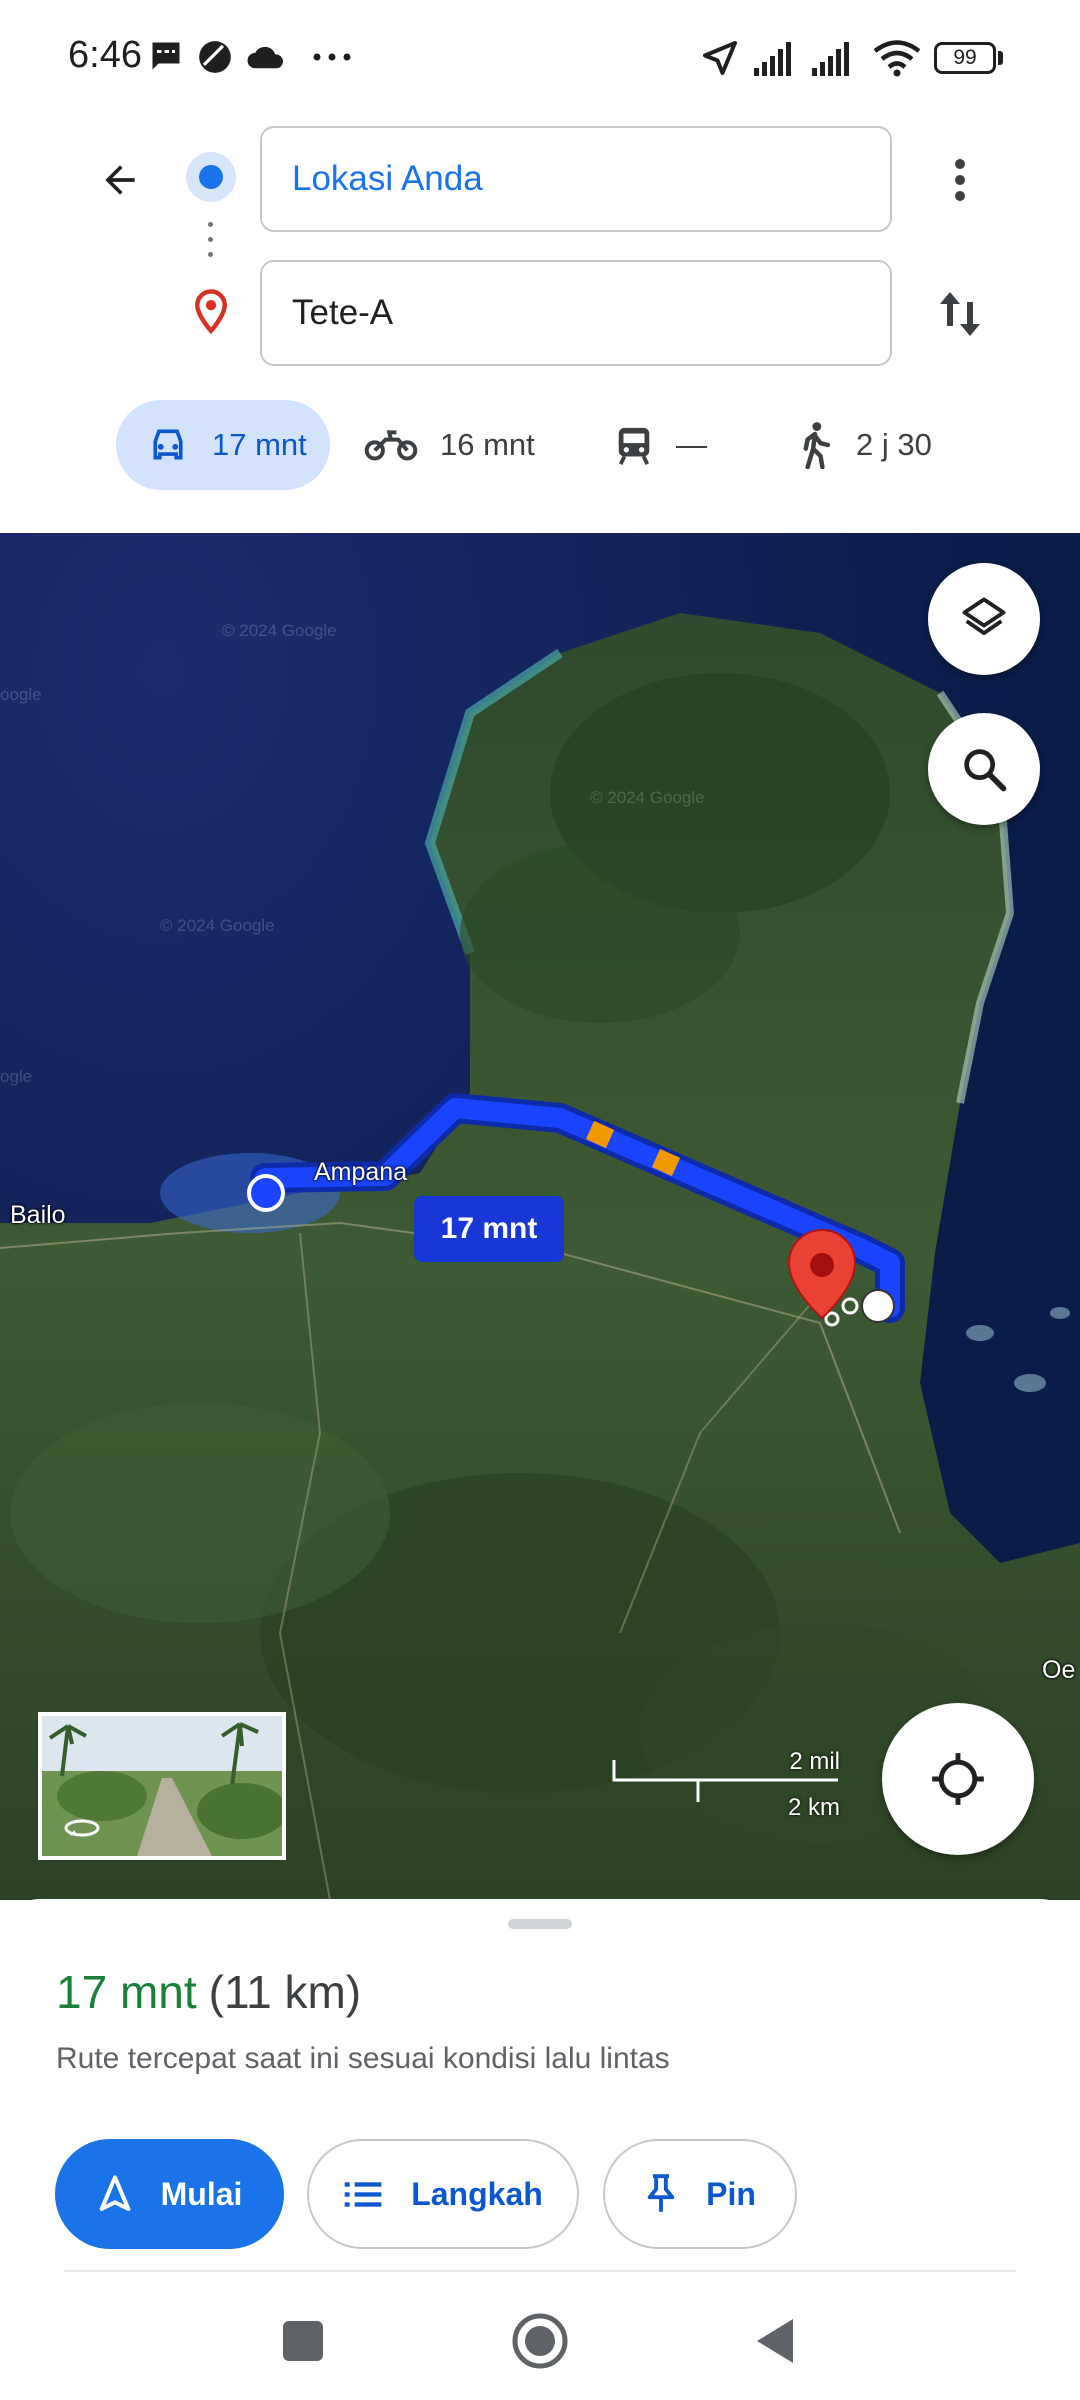 Image resolution: width=1080 pixels, height=2400 pixels. I want to click on swap-button, so click(960, 314).